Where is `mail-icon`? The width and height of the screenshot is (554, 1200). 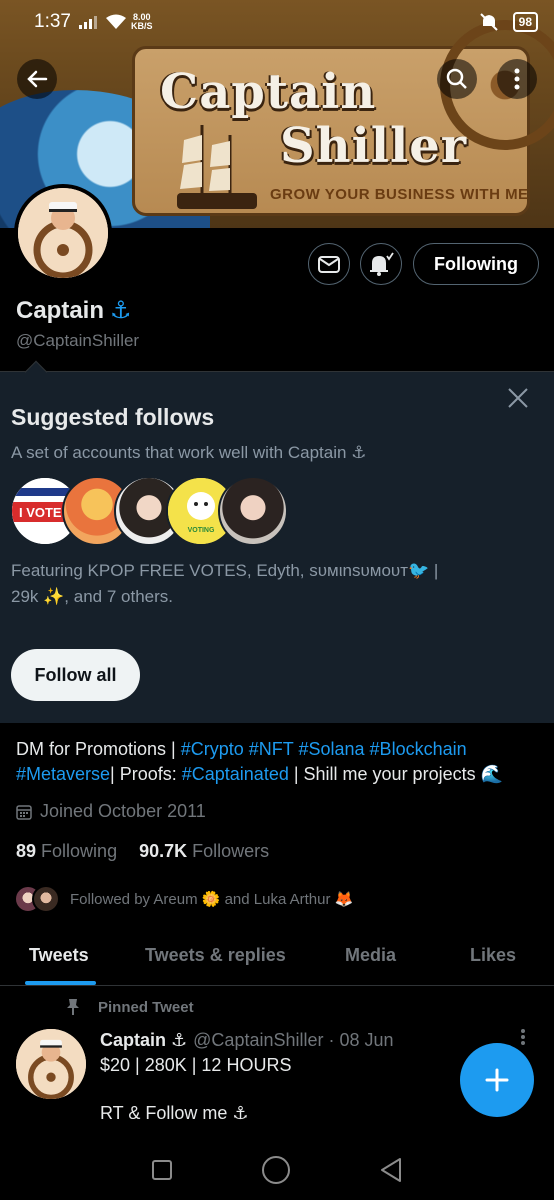 mail-icon is located at coordinates (329, 264).